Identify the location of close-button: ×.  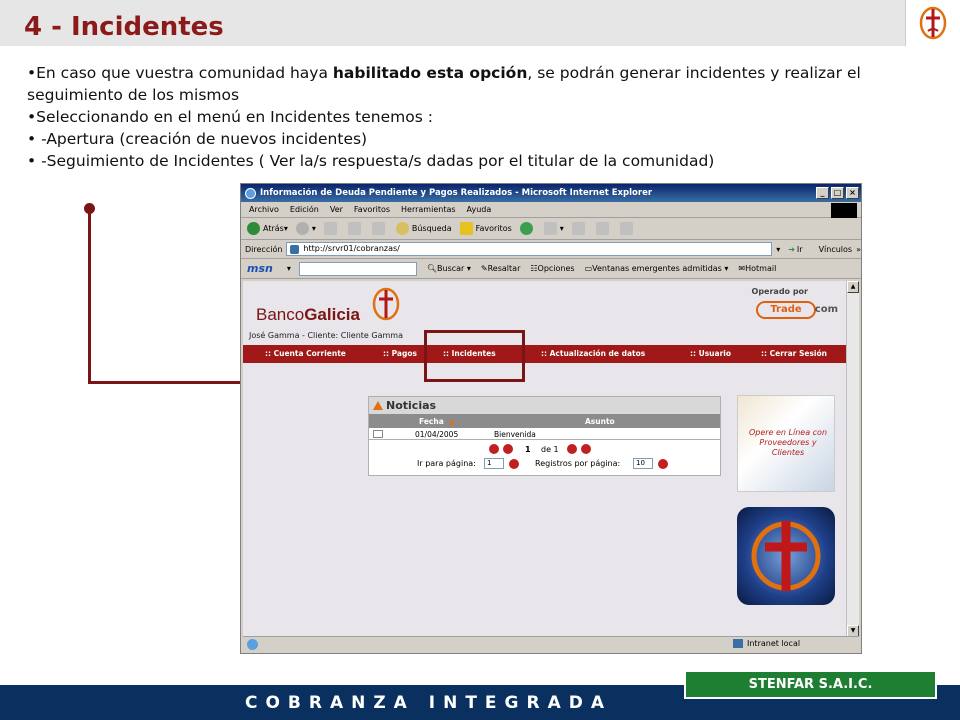
(852, 193).